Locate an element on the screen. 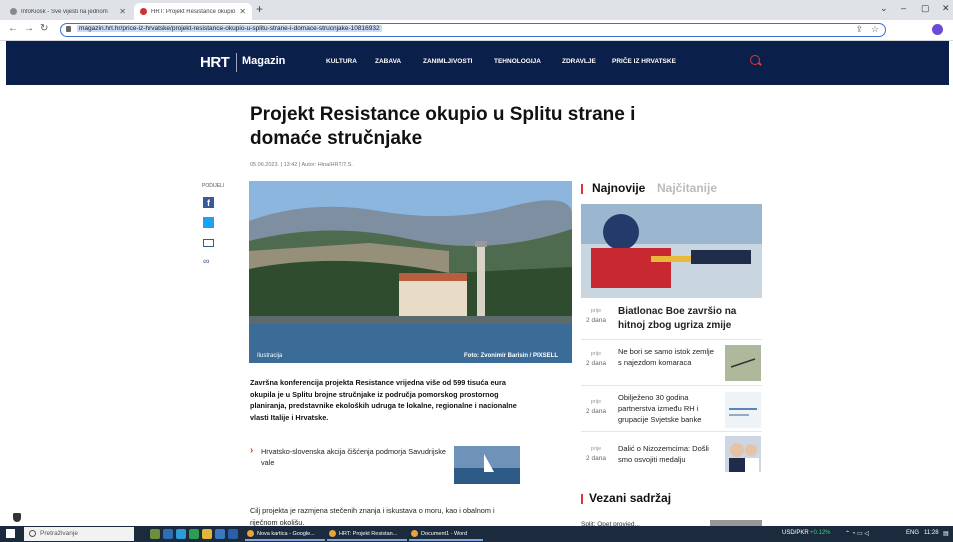 The image size is (953, 542). mail-icon is located at coordinates (233, 534).